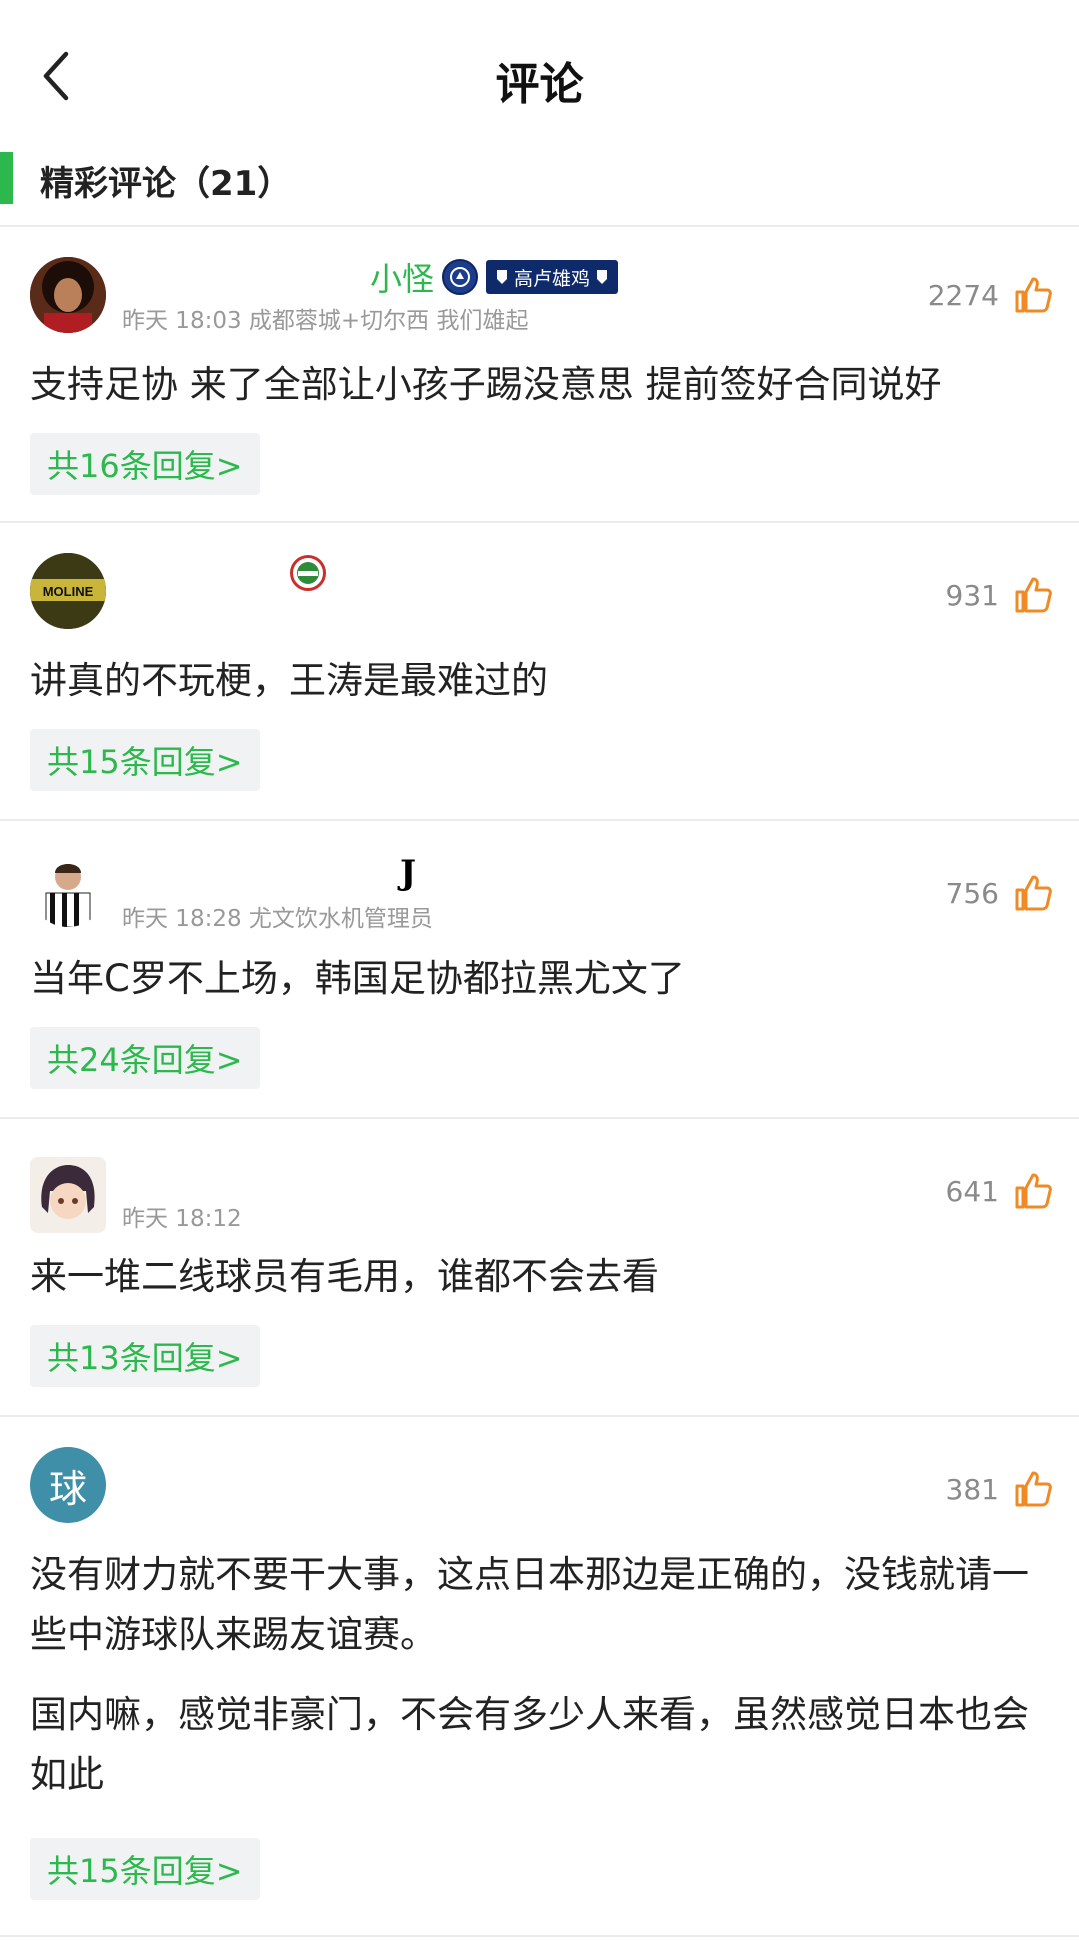 The image size is (1079, 1940). What do you see at coordinates (289, 680) in the screenshot?
I see `comment-text: 讲真的不玩梗，王涛是最难过的` at bounding box center [289, 680].